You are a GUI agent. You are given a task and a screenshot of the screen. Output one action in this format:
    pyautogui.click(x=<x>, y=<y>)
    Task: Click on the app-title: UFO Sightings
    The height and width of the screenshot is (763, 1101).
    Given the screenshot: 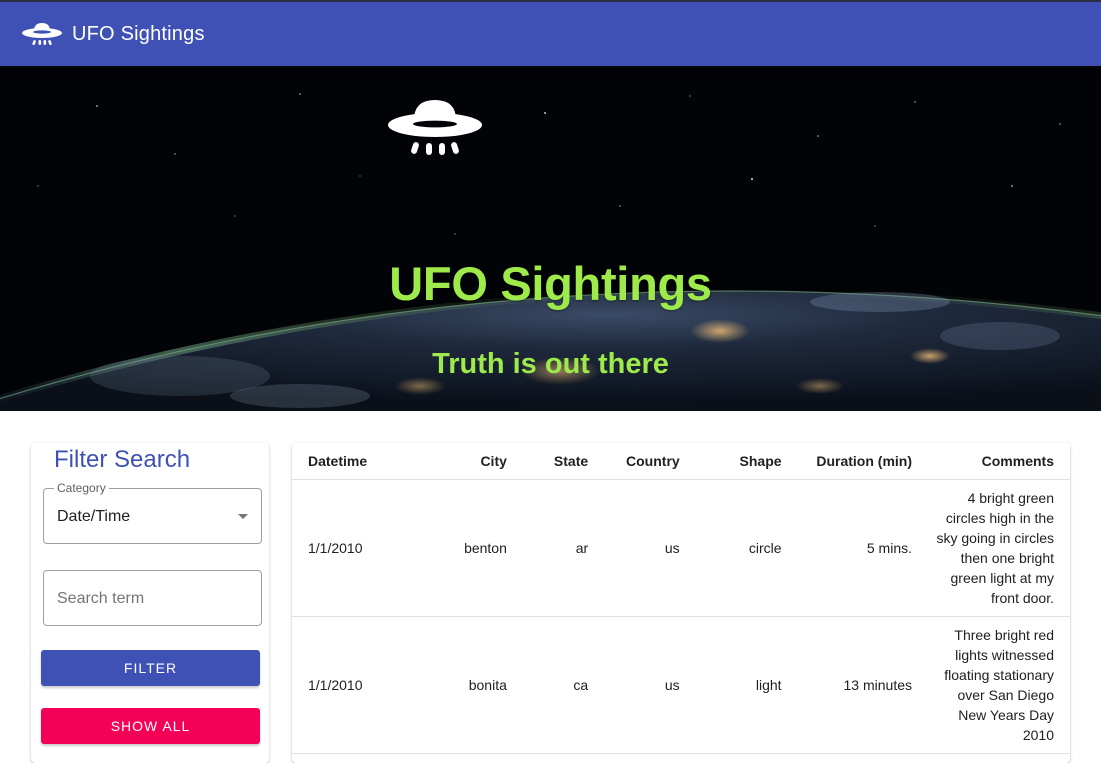 What is the action you would take?
    pyautogui.click(x=138, y=33)
    